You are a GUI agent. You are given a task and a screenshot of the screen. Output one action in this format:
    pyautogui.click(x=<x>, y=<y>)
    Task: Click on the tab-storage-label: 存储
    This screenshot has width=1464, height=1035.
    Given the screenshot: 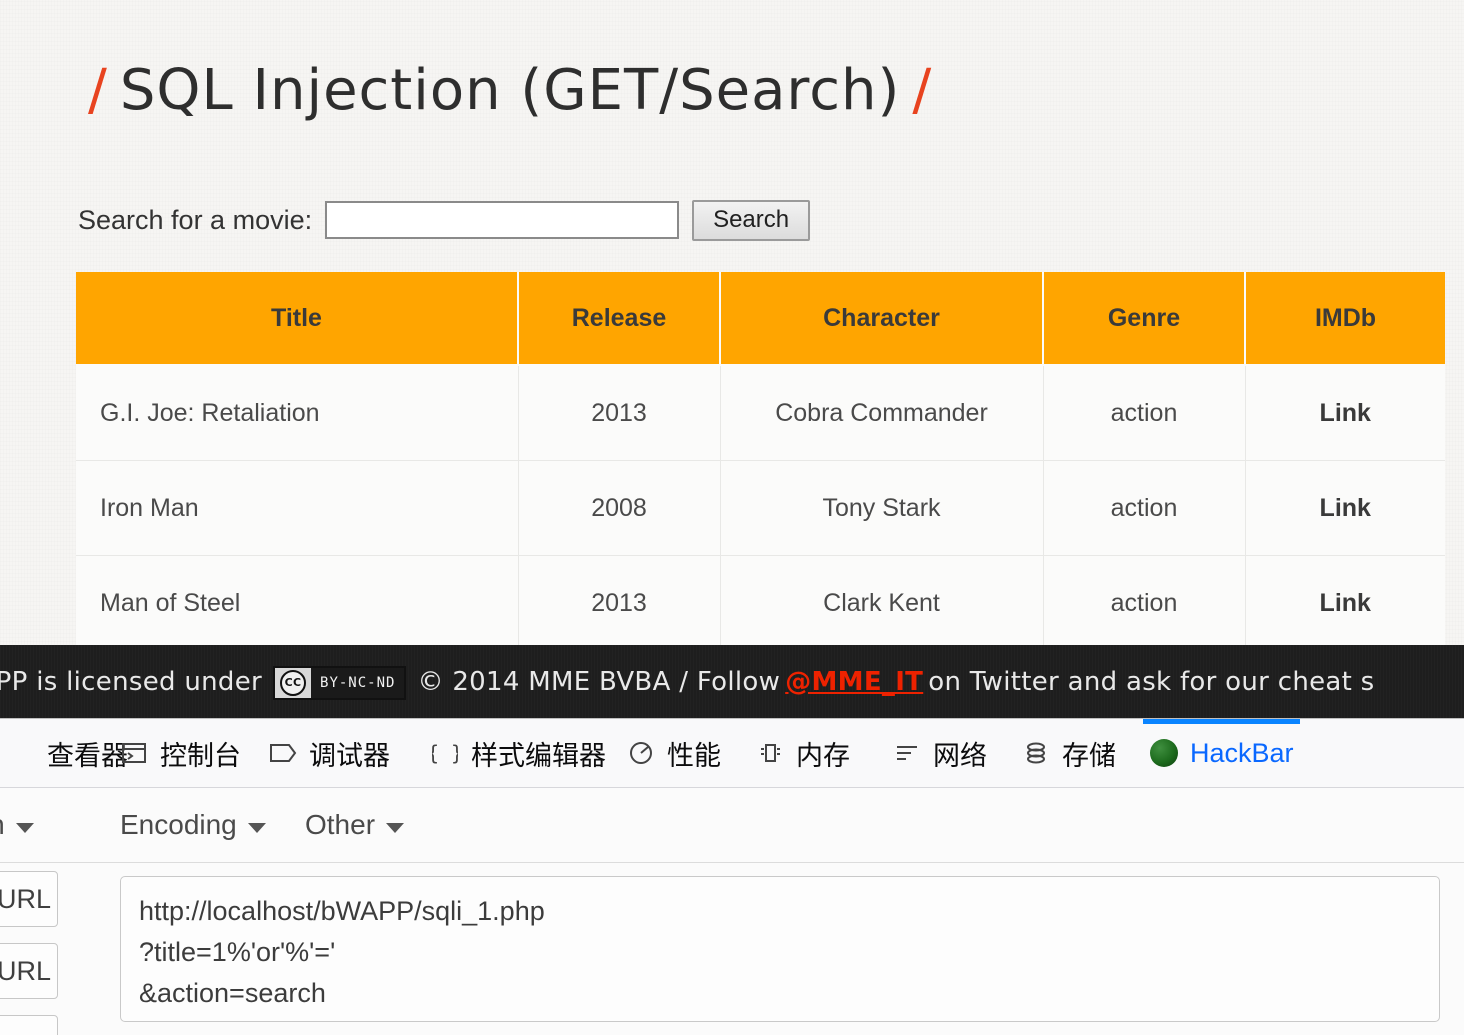 What is the action you would take?
    pyautogui.click(x=1089, y=755)
    